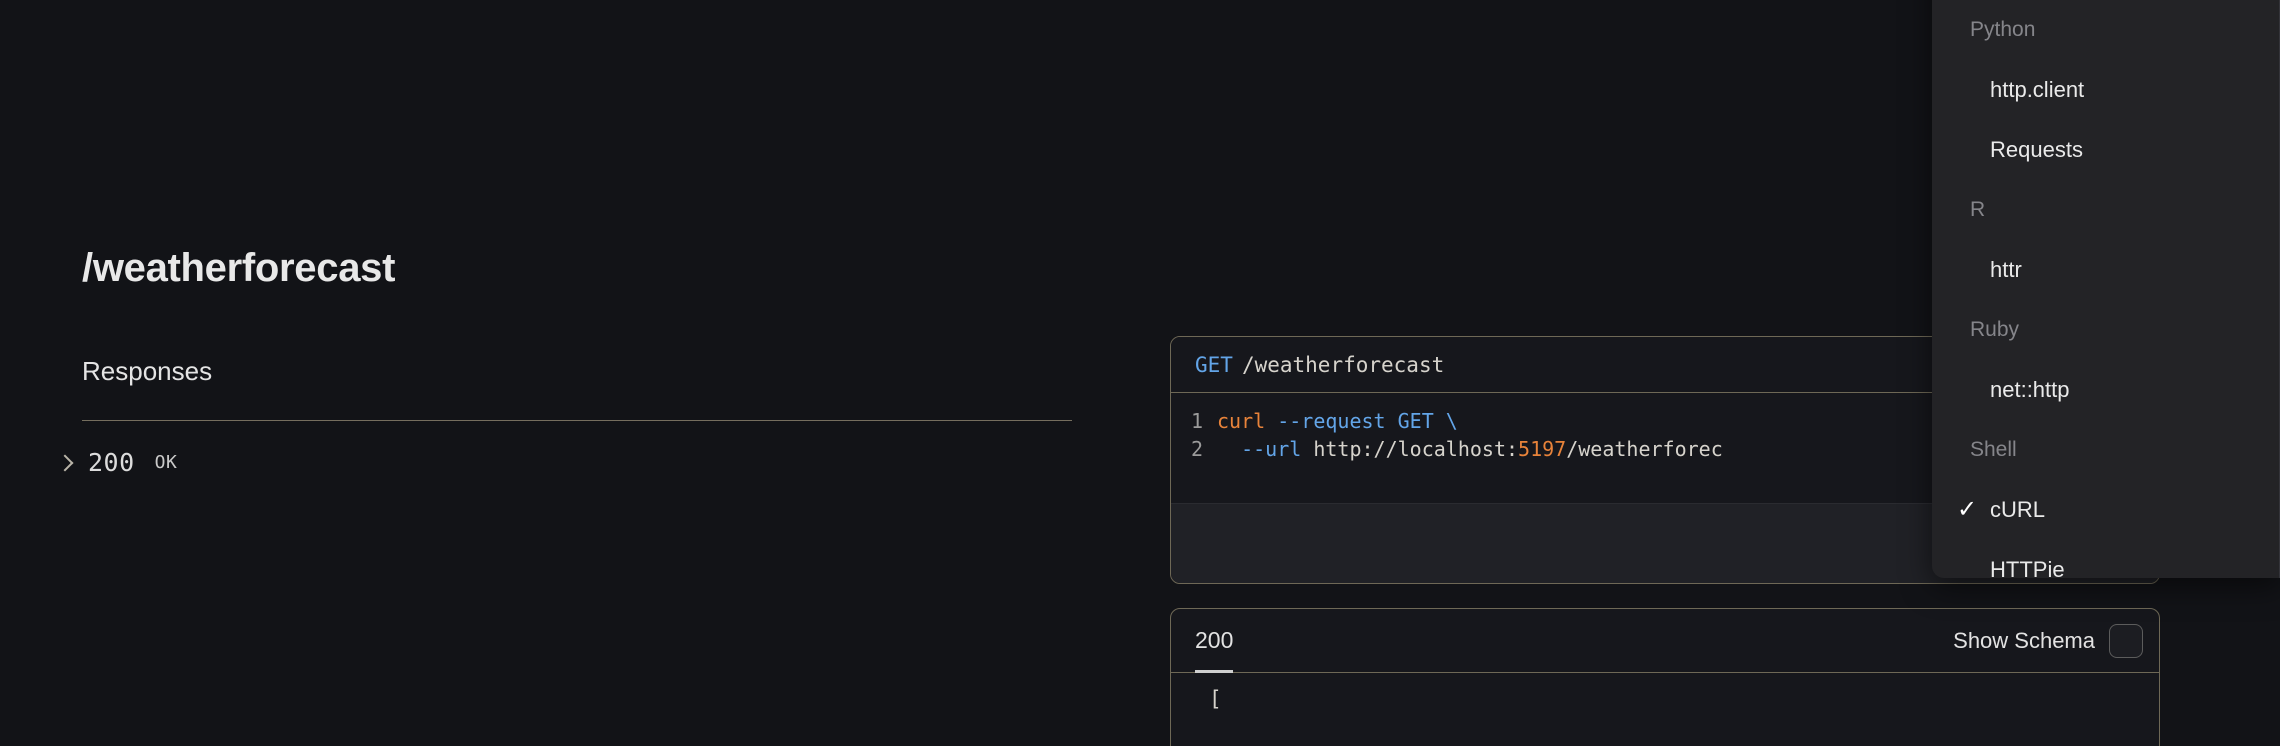 This screenshot has height=746, width=2280. I want to click on dropdown-item-label: HTTPie, so click(2027, 567).